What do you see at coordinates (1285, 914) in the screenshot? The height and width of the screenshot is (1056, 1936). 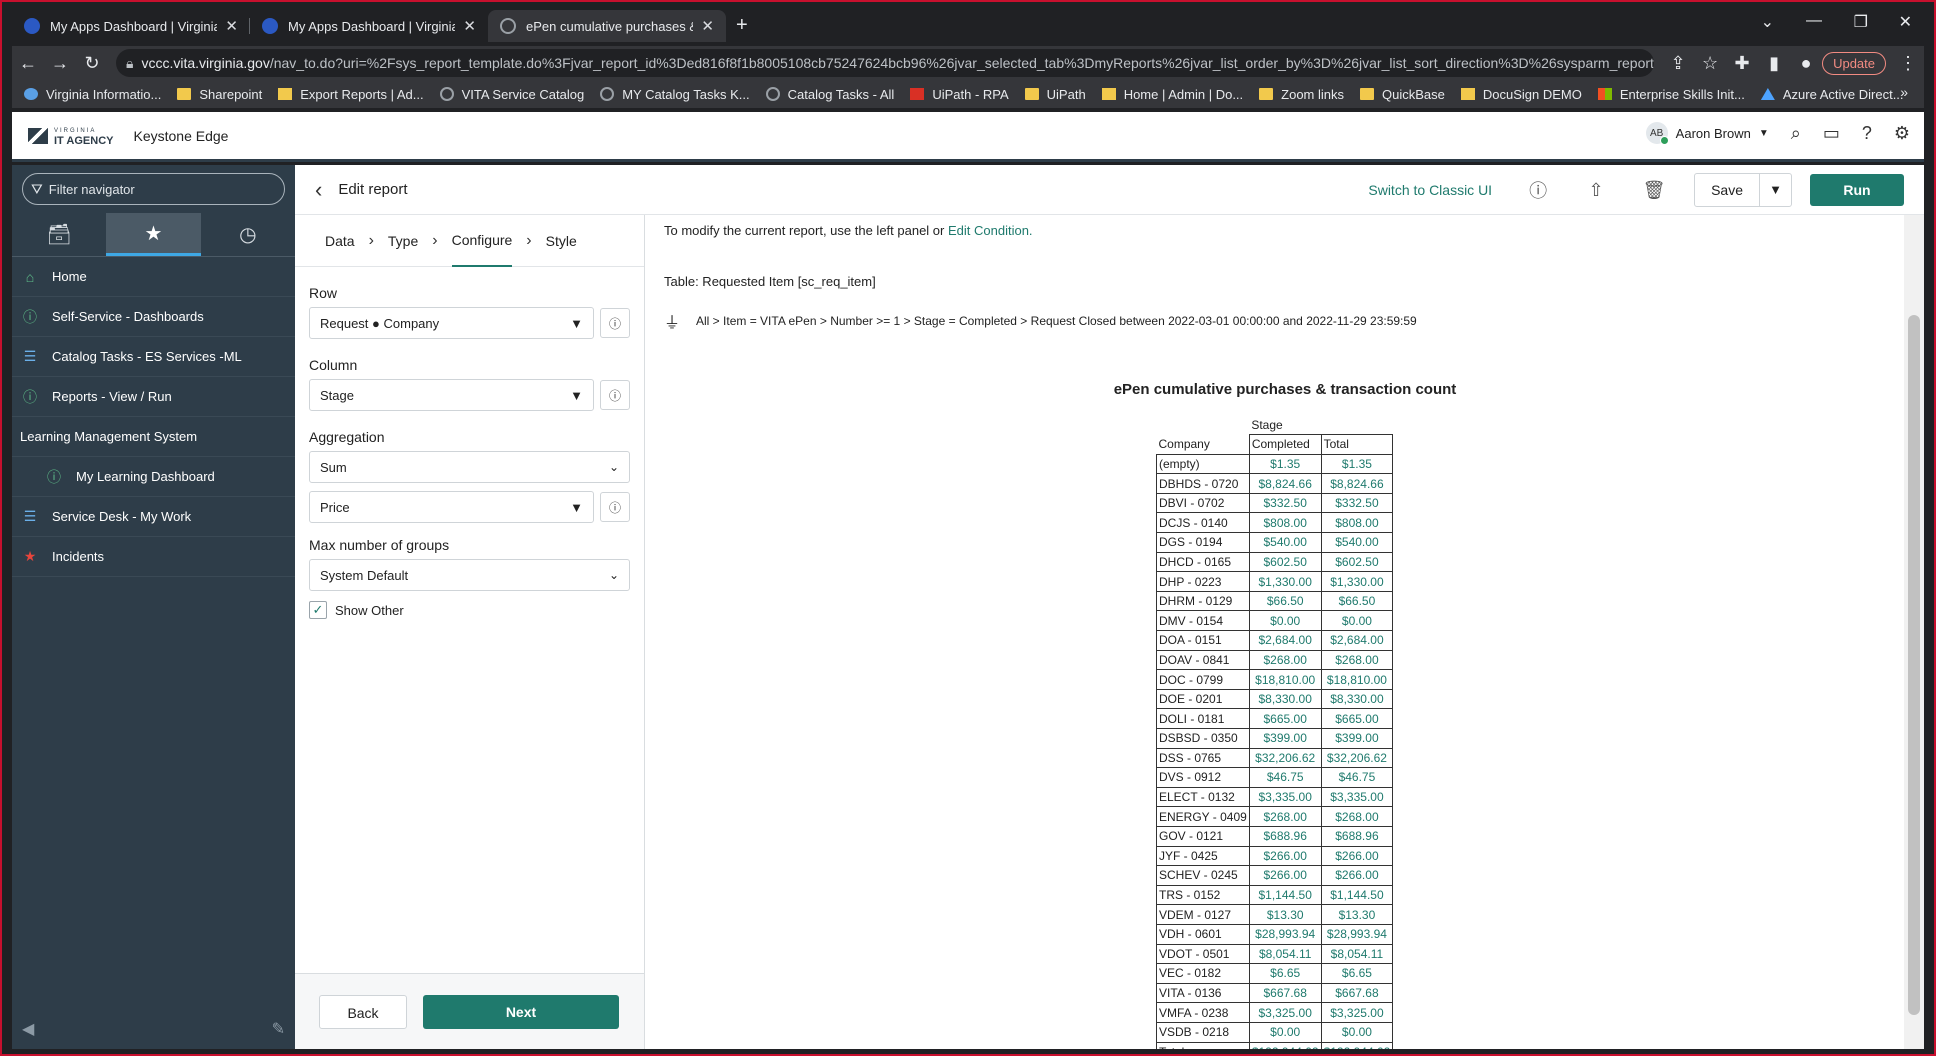 I see `value-cell: $13.30` at bounding box center [1285, 914].